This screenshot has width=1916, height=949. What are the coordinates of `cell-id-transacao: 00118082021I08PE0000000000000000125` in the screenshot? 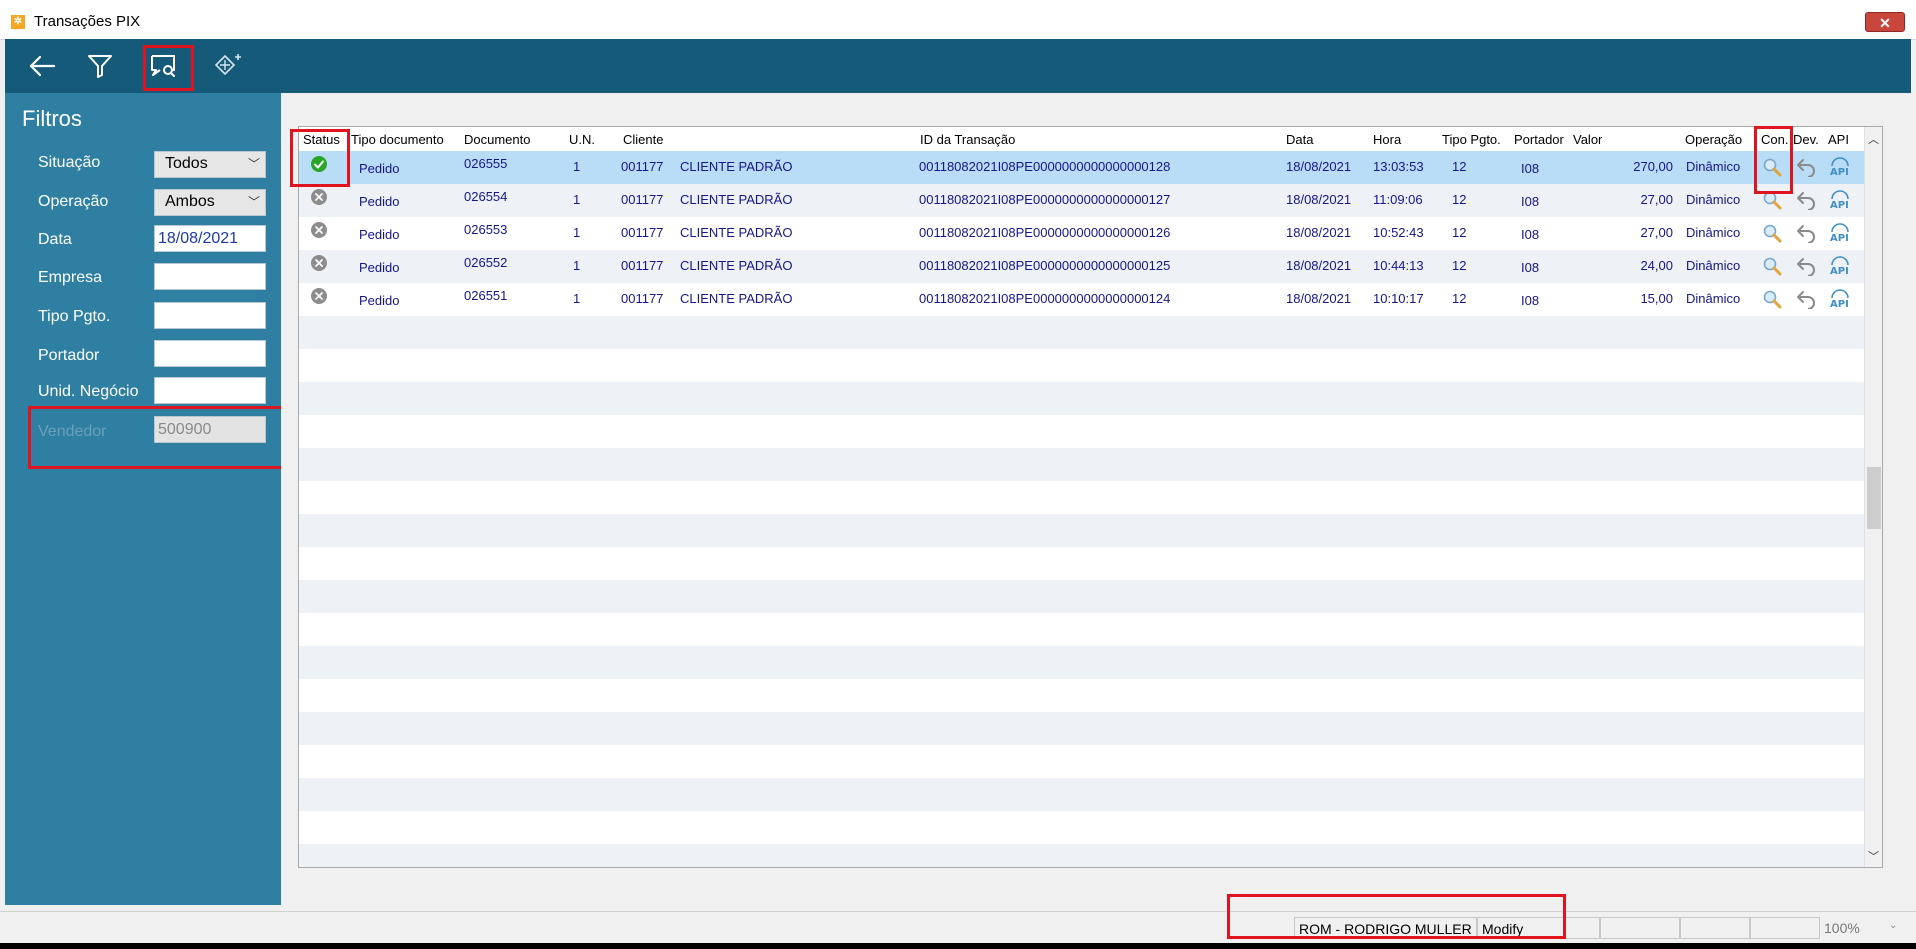 It's located at (1045, 265).